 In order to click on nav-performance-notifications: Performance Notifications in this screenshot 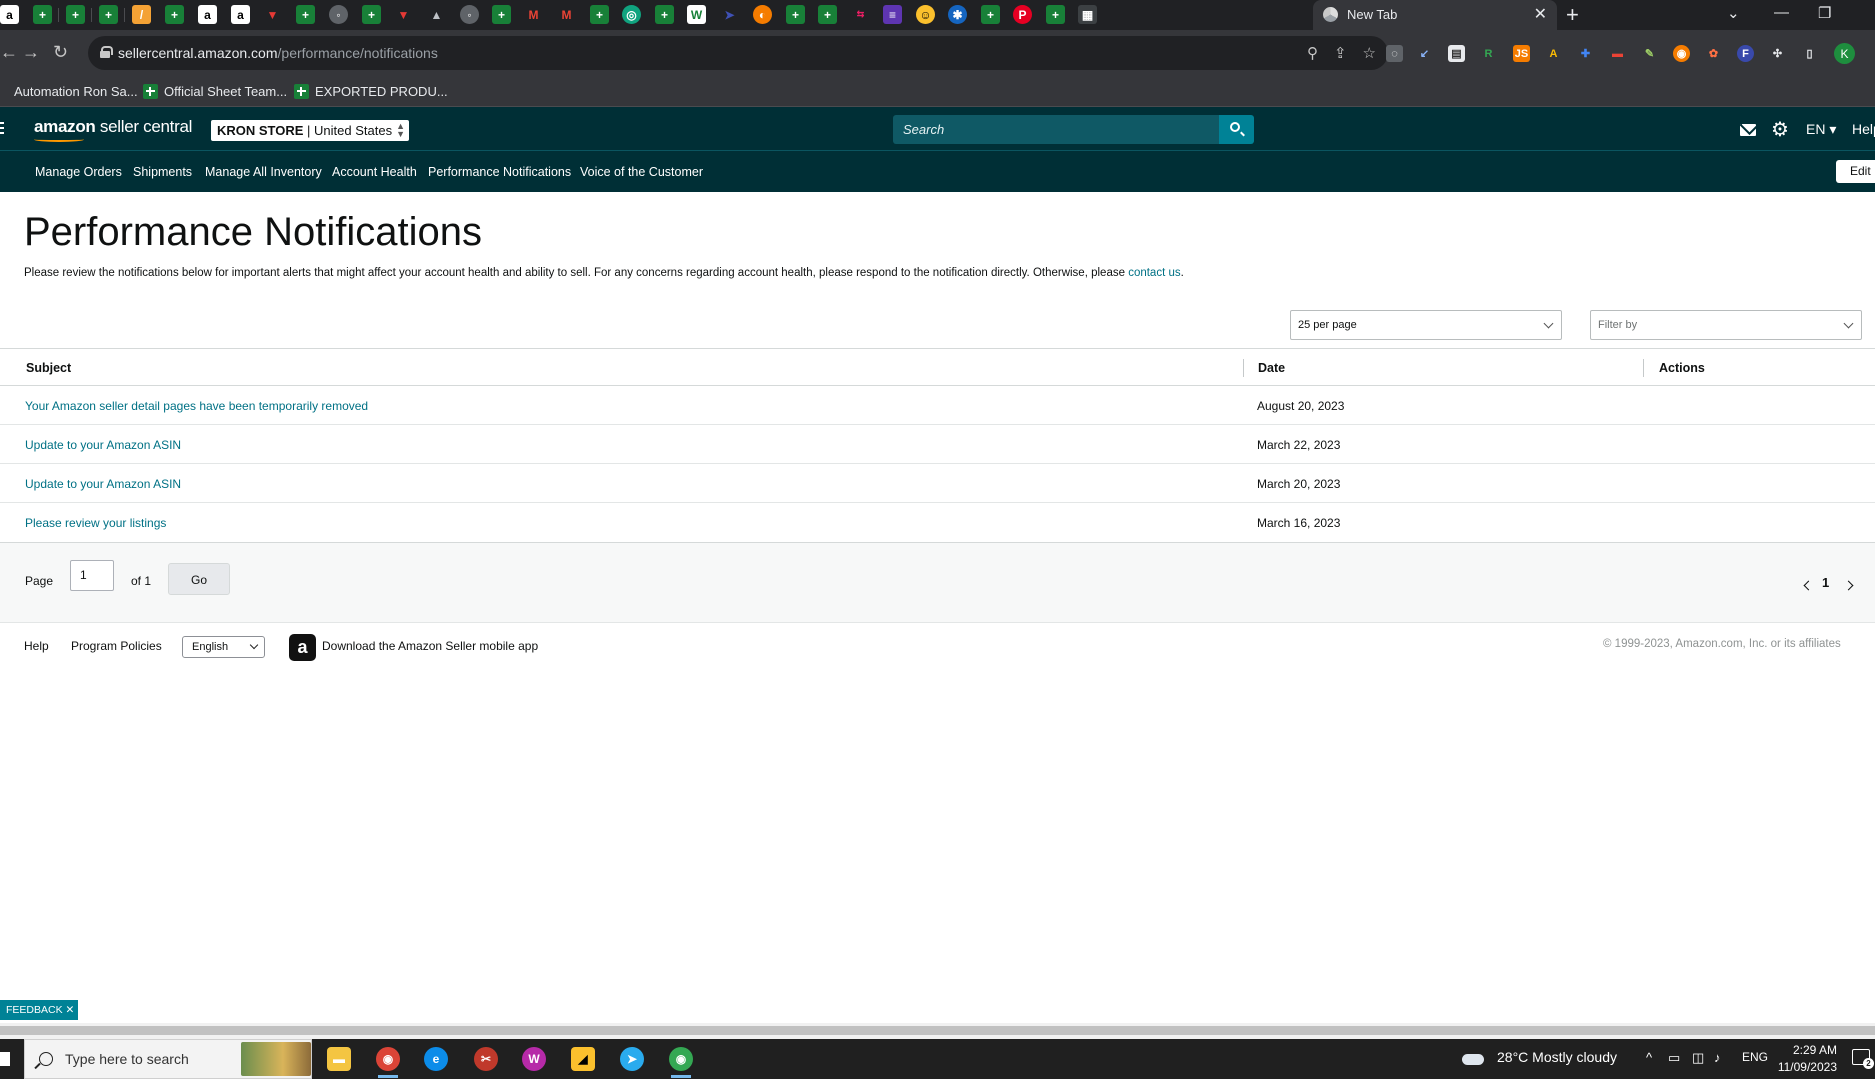, I will do `click(499, 172)`.